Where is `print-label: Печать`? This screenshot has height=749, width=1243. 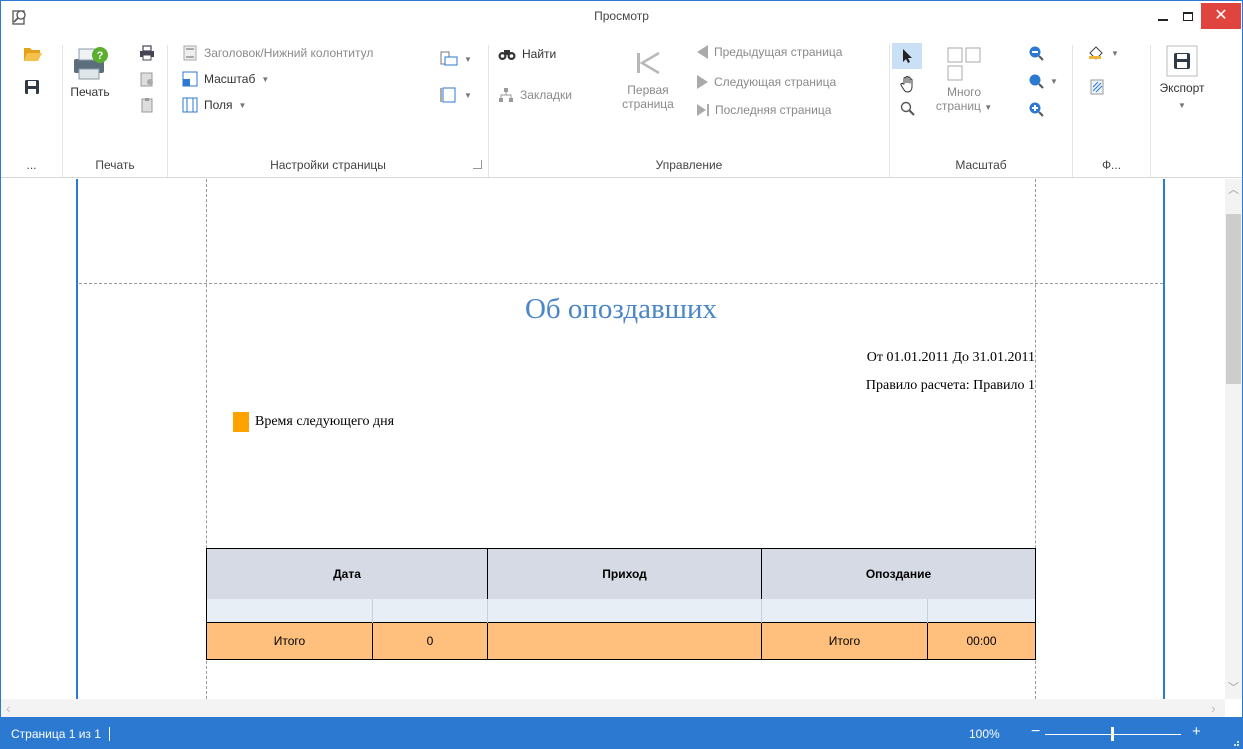 print-label: Печать is located at coordinates (90, 92).